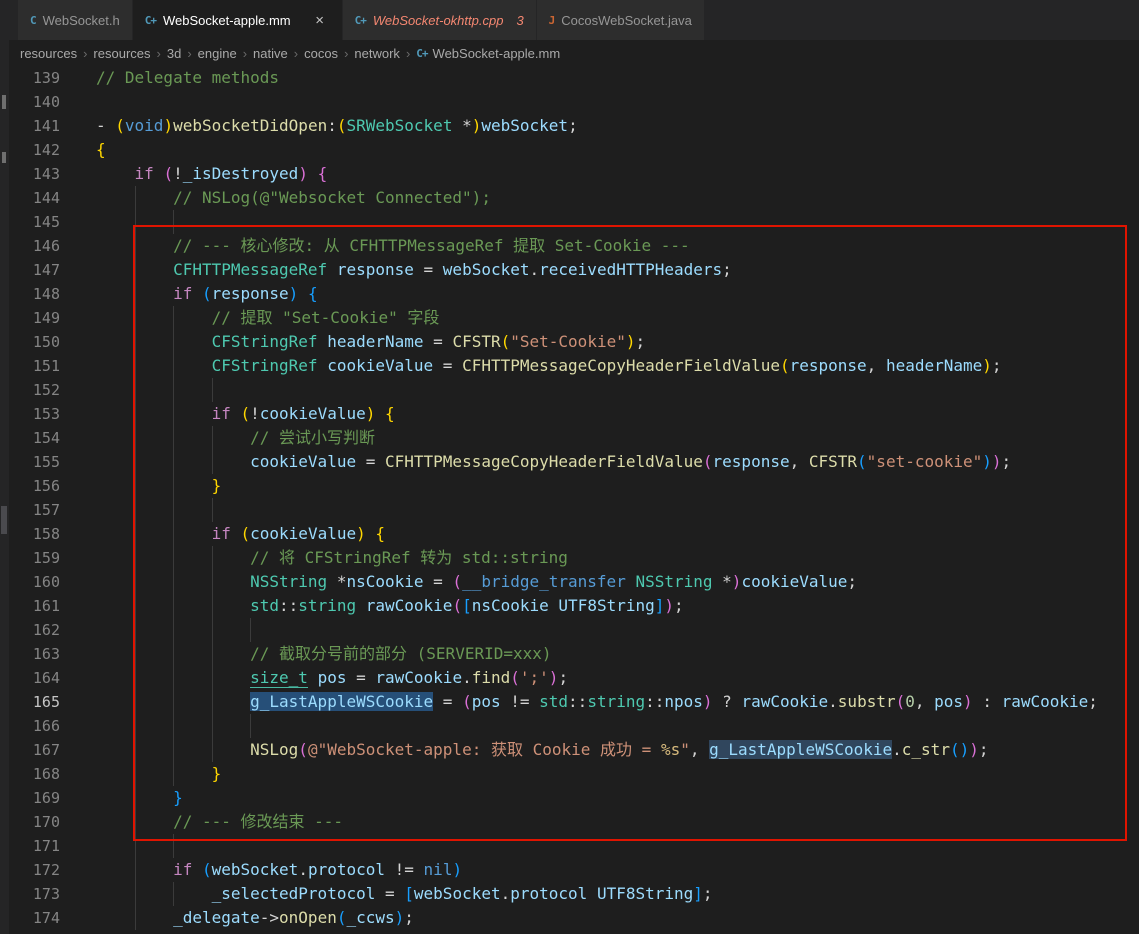 The image size is (1139, 934). I want to click on line-number: 169, so click(48, 798).